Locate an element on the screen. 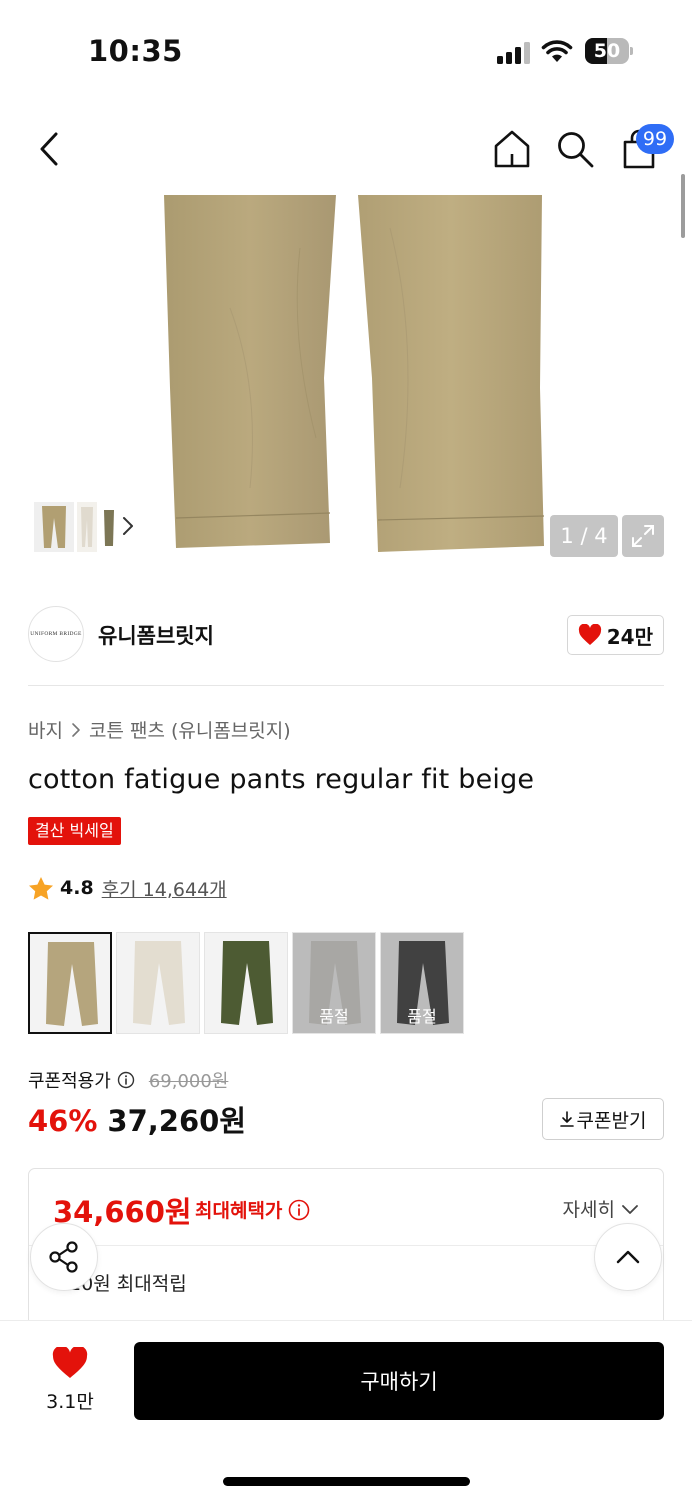 This screenshot has width=692, height=1500. expand-button is located at coordinates (643, 536).